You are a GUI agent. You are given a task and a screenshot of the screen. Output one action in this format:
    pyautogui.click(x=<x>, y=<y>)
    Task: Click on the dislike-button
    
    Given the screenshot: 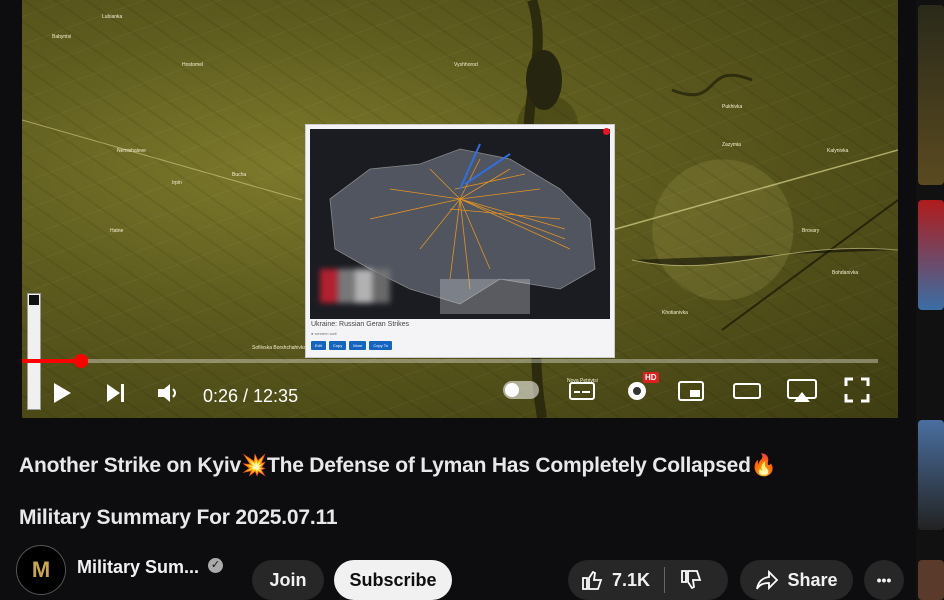 What is the action you would take?
    pyautogui.click(x=684, y=580)
    